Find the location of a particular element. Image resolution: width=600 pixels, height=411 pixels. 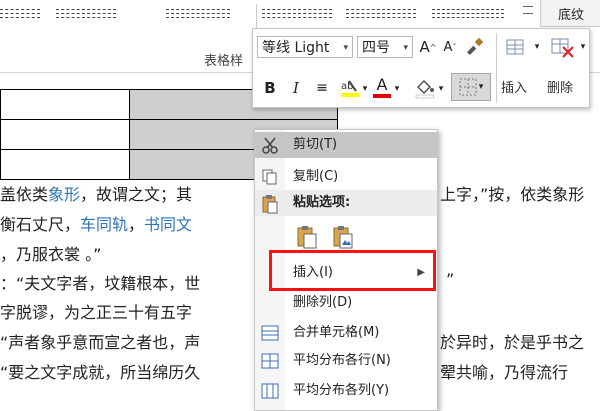

borders-button: ▾ is located at coordinates (471, 87).